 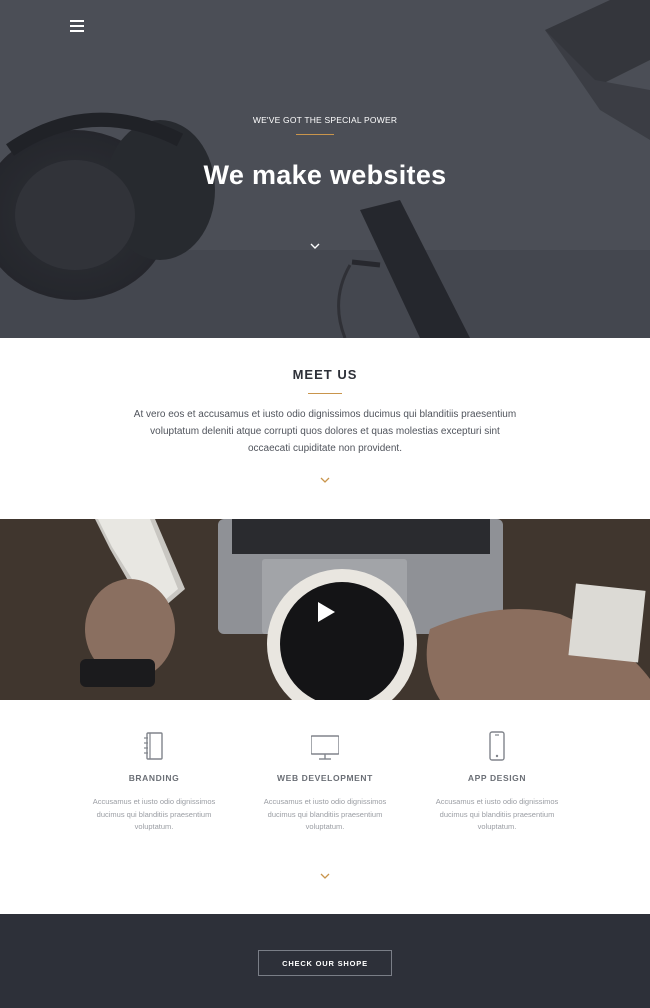 I want to click on hero-title: We make websites, so click(x=325, y=175).